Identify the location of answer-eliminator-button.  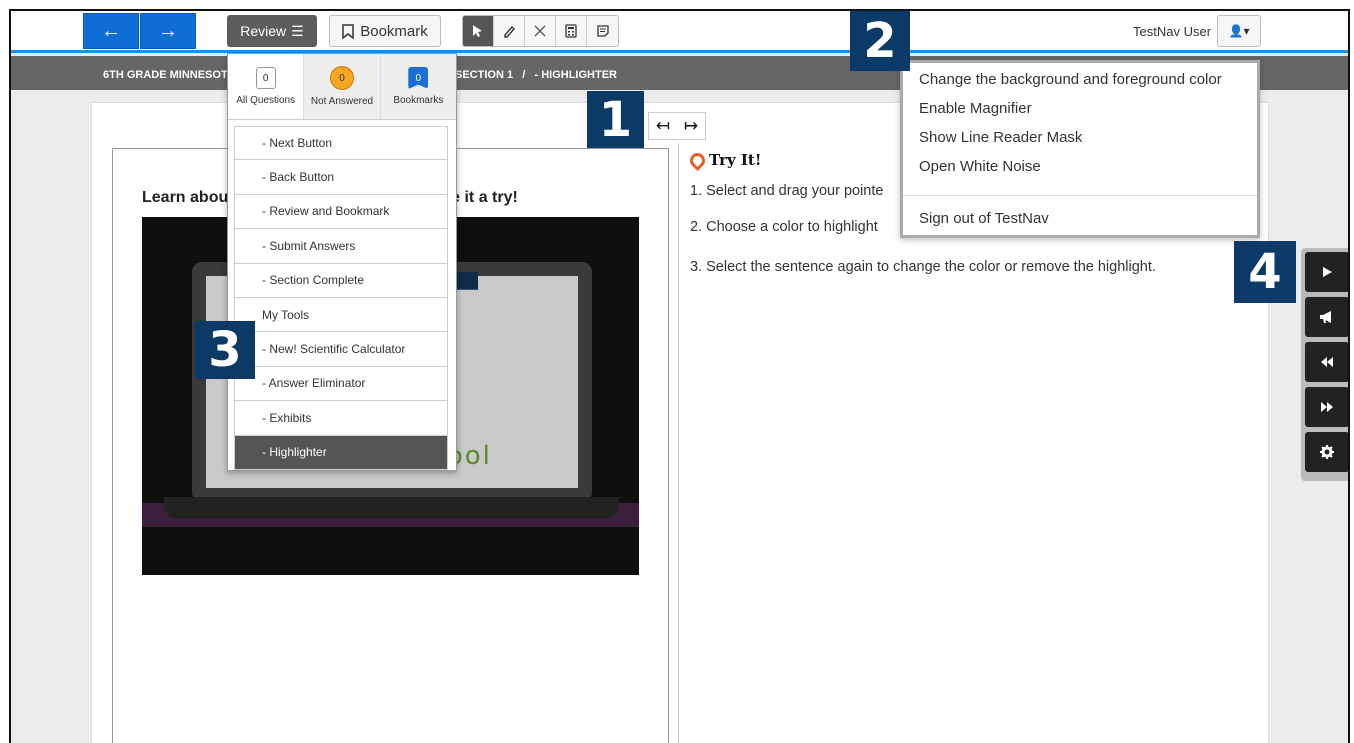
(540, 31).